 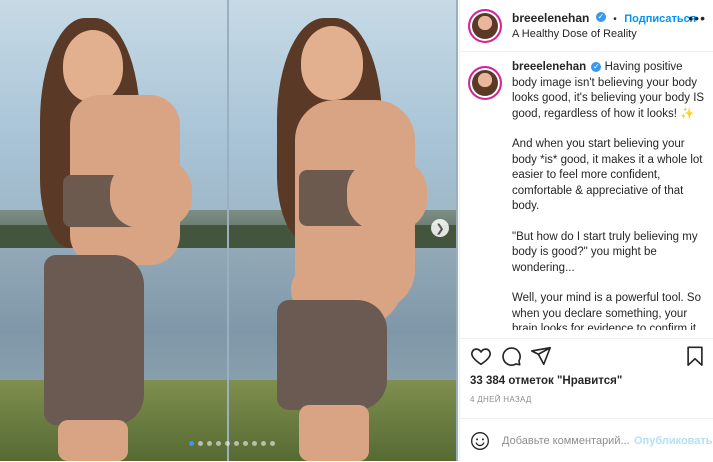 What do you see at coordinates (673, 441) in the screenshot?
I see `publish-button: Опубликовать` at bounding box center [673, 441].